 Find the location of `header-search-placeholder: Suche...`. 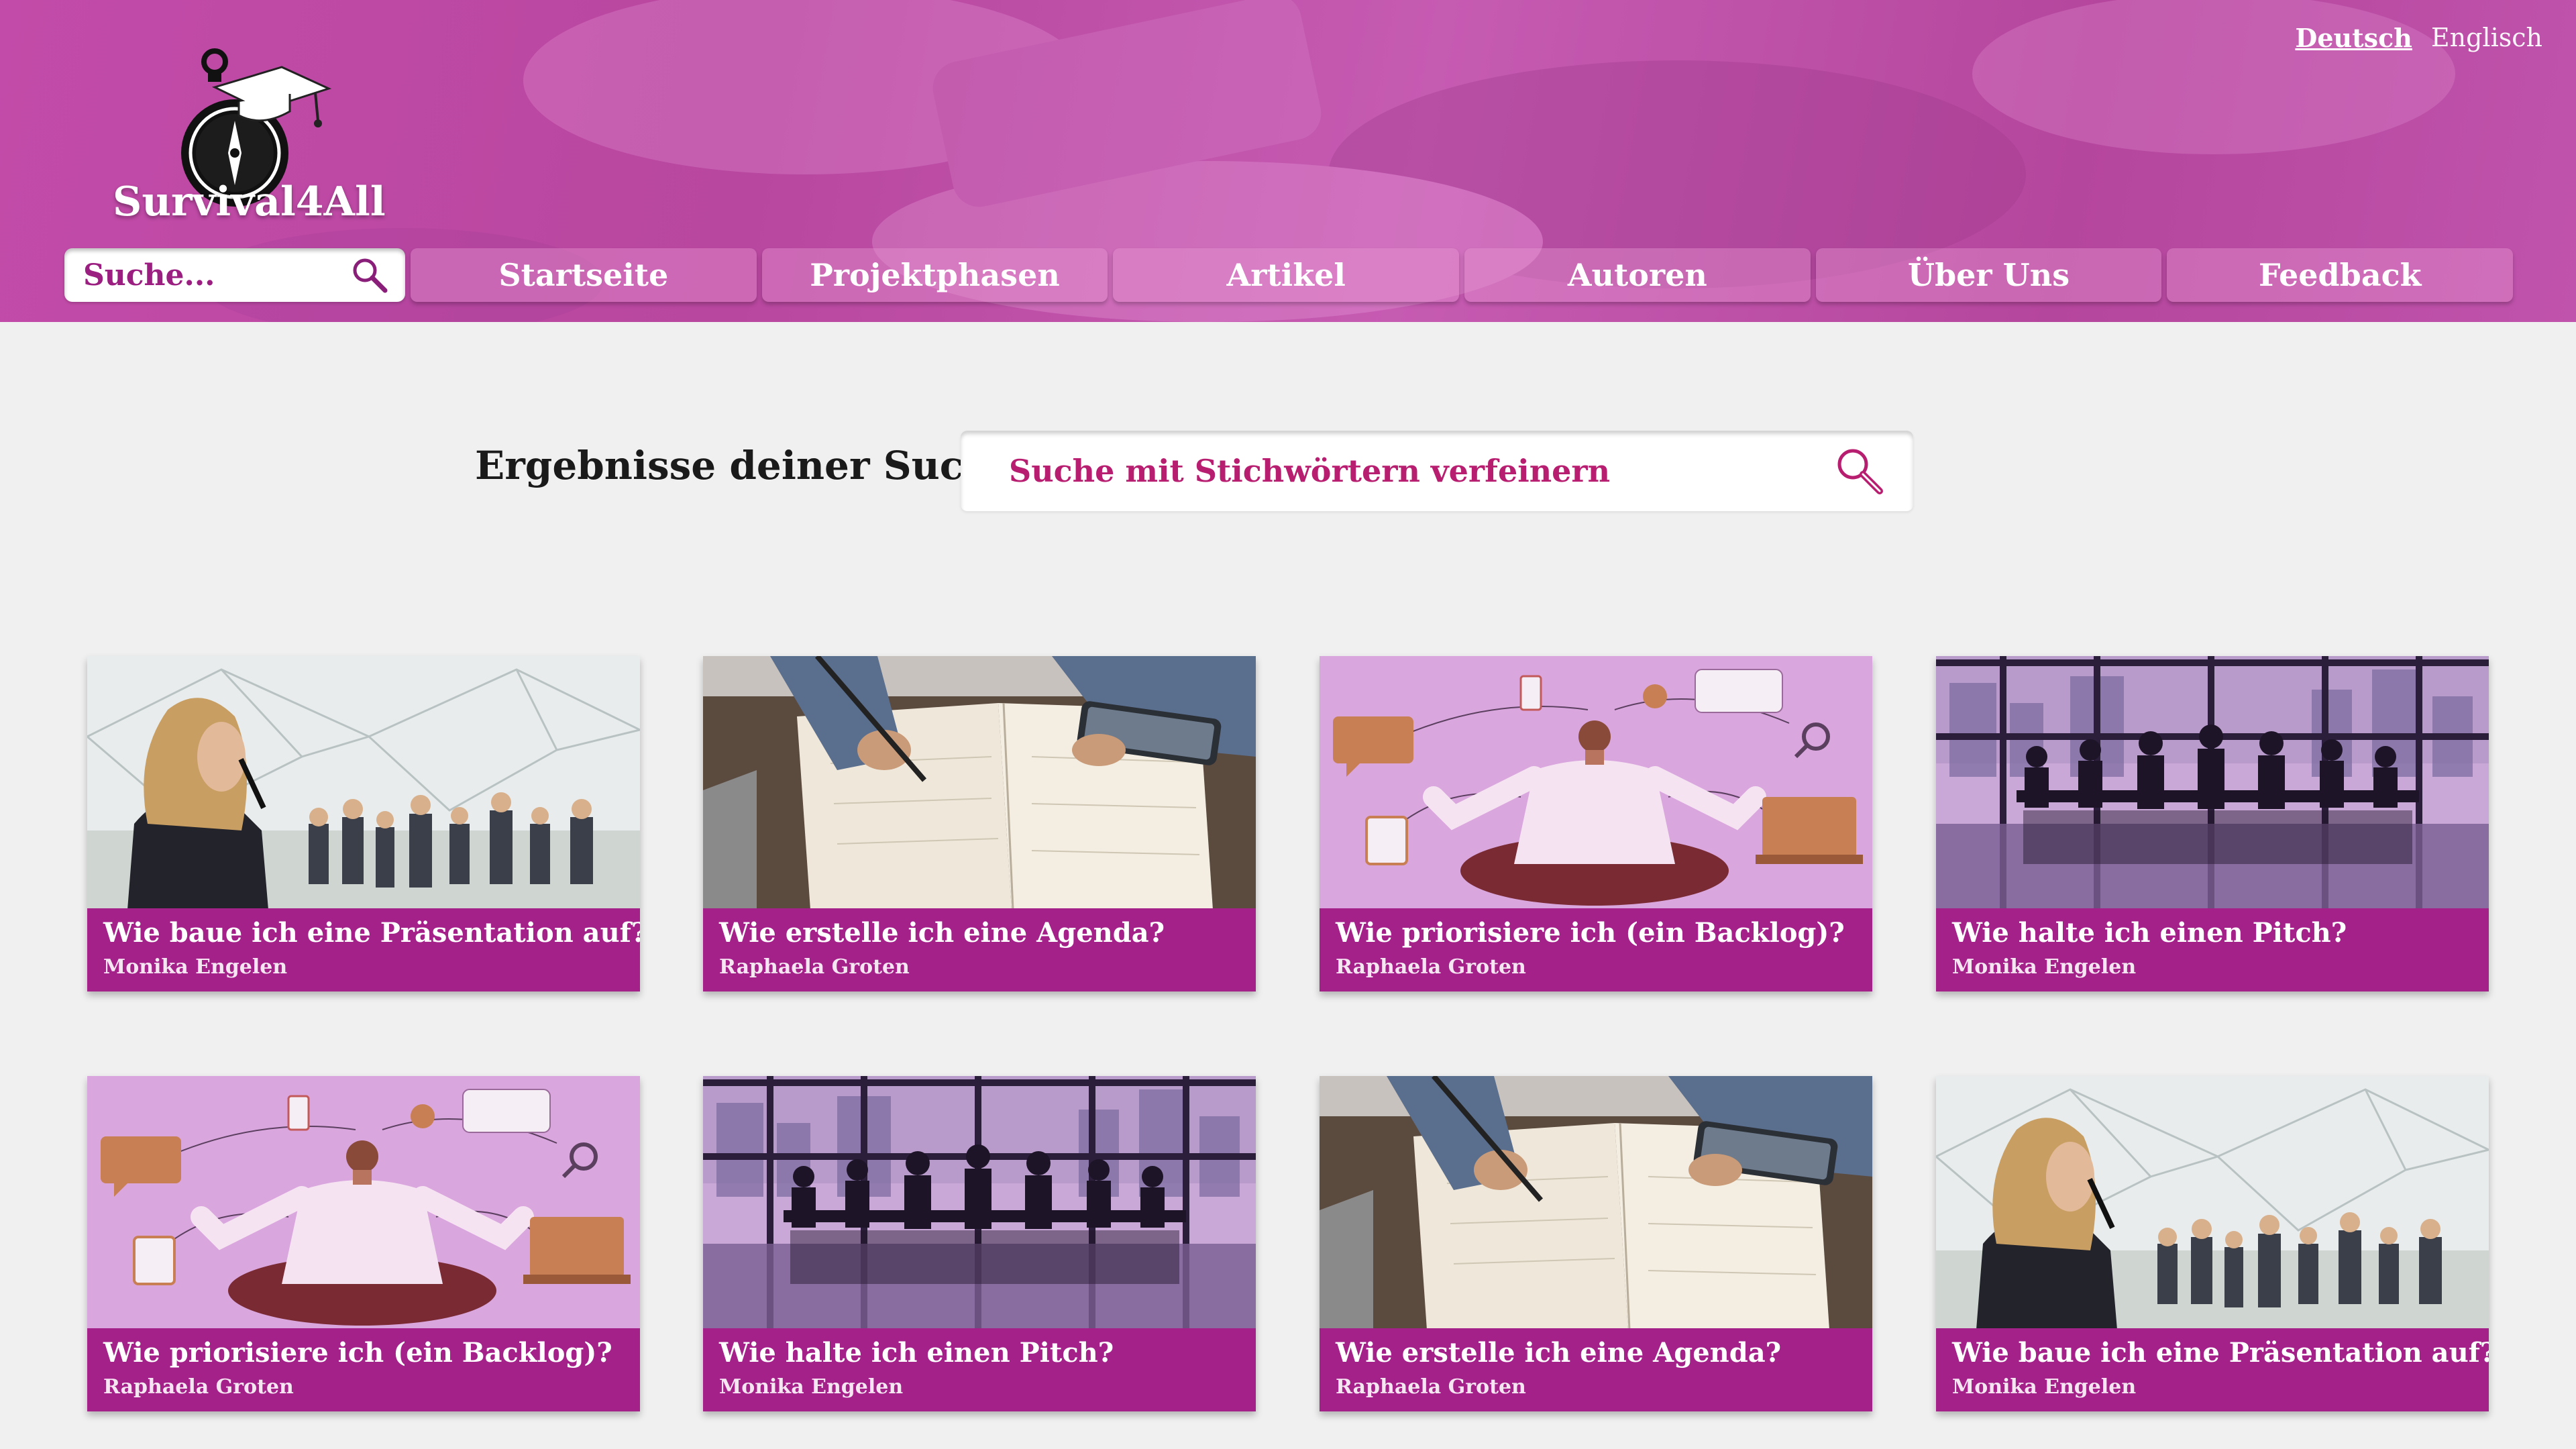

header-search-placeholder: Suche... is located at coordinates (149, 275).